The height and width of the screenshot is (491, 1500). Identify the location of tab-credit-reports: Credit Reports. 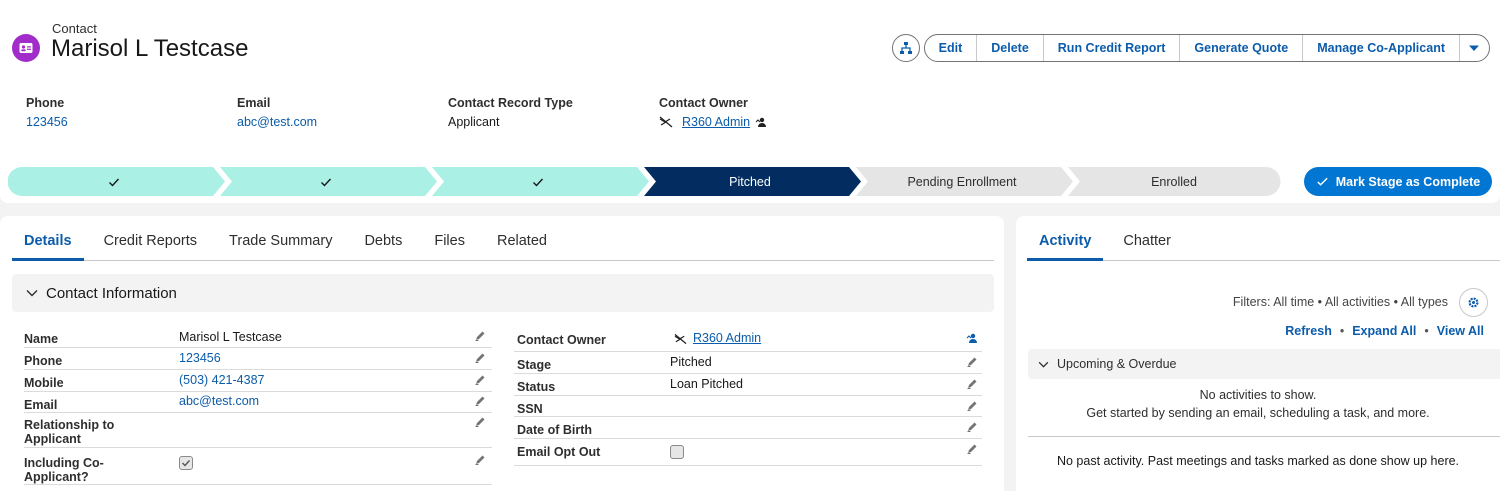
(150, 245).